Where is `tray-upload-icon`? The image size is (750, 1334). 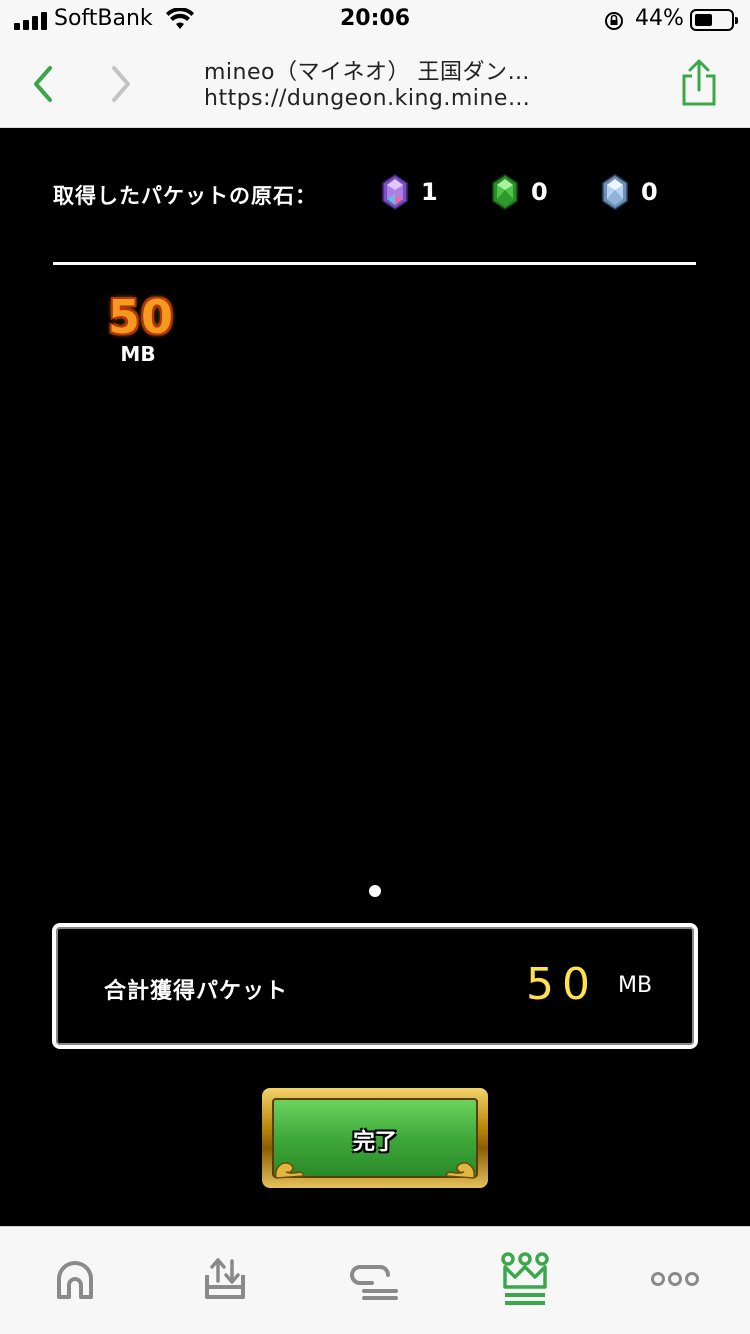 tray-upload-icon is located at coordinates (225, 1278).